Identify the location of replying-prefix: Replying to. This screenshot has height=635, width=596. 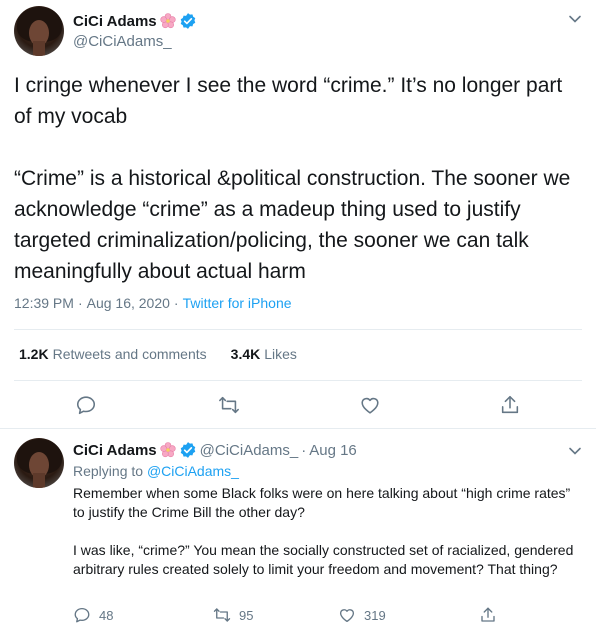
(108, 471).